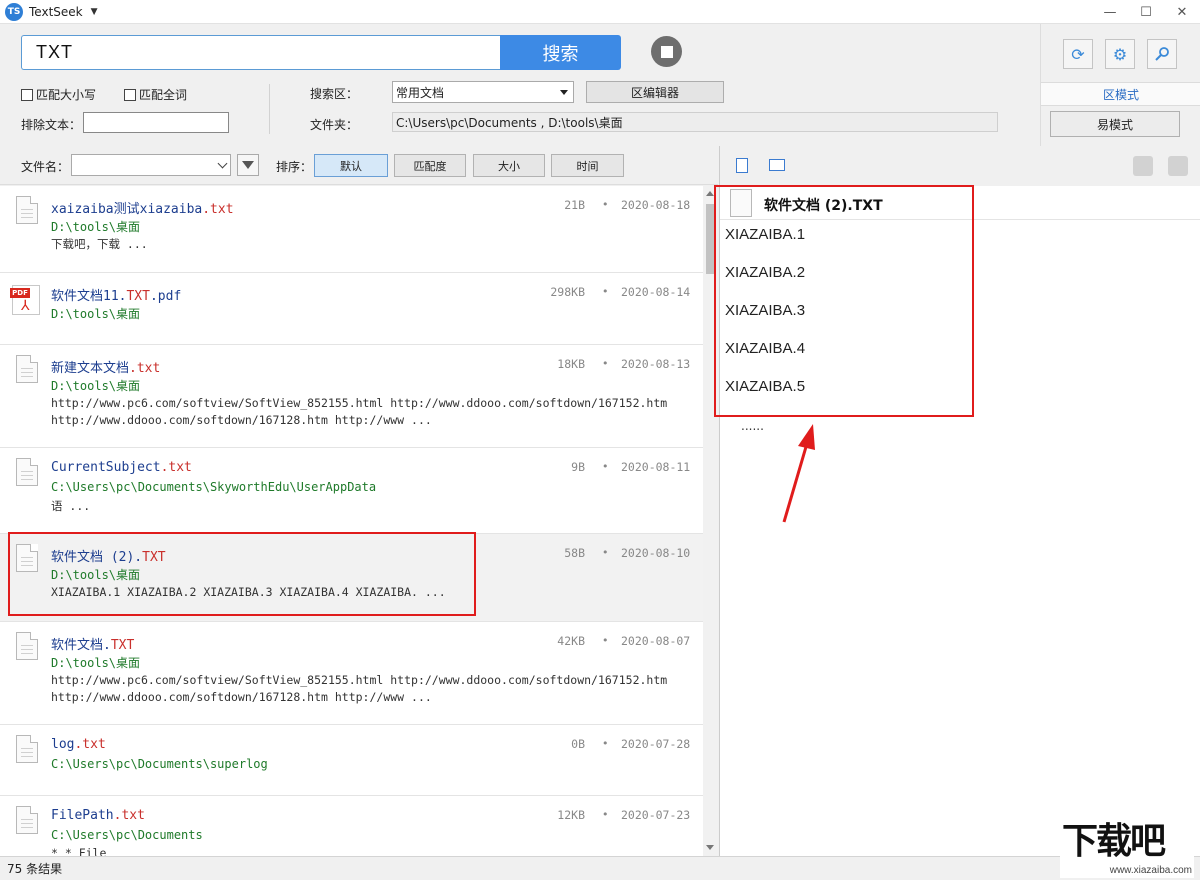 The image size is (1200, 880). What do you see at coordinates (571, 364) in the screenshot?
I see `result-size: 18KB` at bounding box center [571, 364].